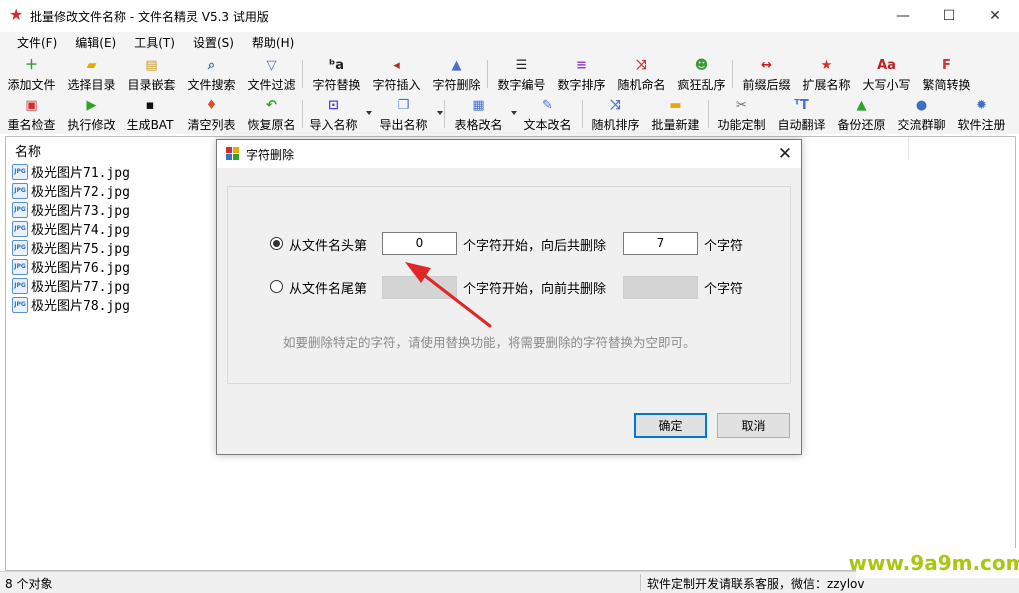 Image resolution: width=1019 pixels, height=593 pixels. I want to click on toolbar2-button-6: ❐ 导出名称, so click(403, 114).